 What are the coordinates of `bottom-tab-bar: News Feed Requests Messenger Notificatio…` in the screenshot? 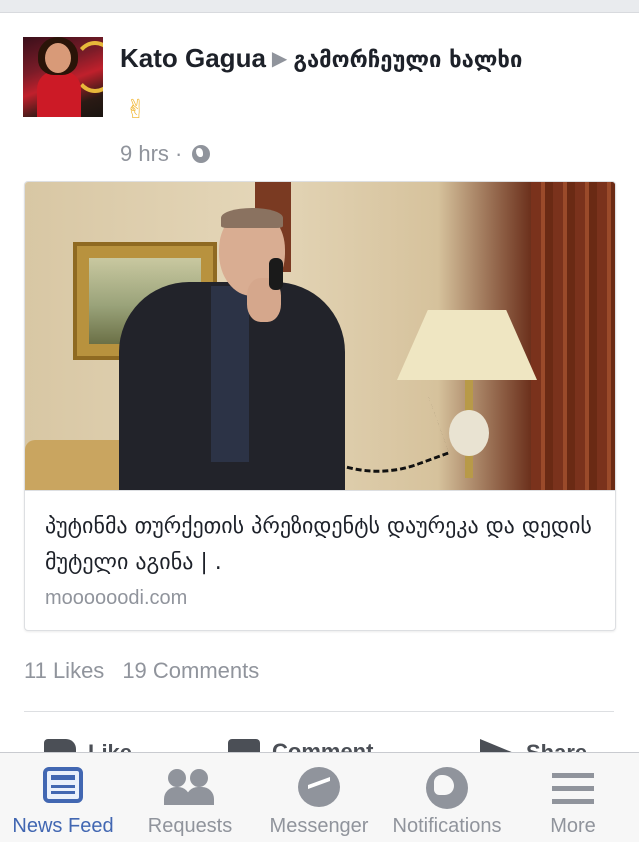 It's located at (319, 797).